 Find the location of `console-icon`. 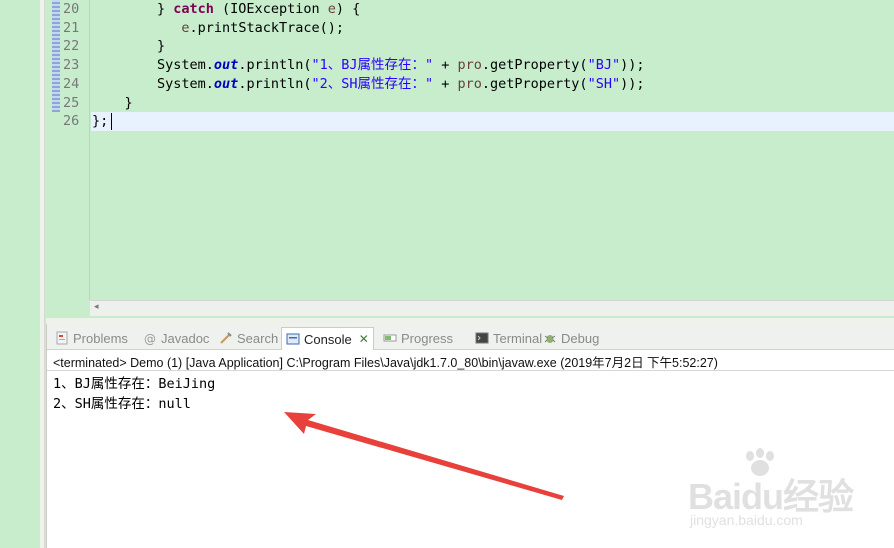

console-icon is located at coordinates (293, 339).